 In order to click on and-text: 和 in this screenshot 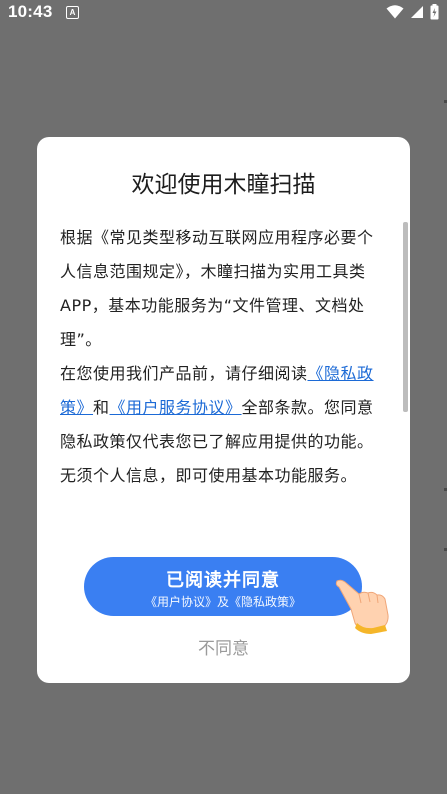, I will do `click(101, 407)`.